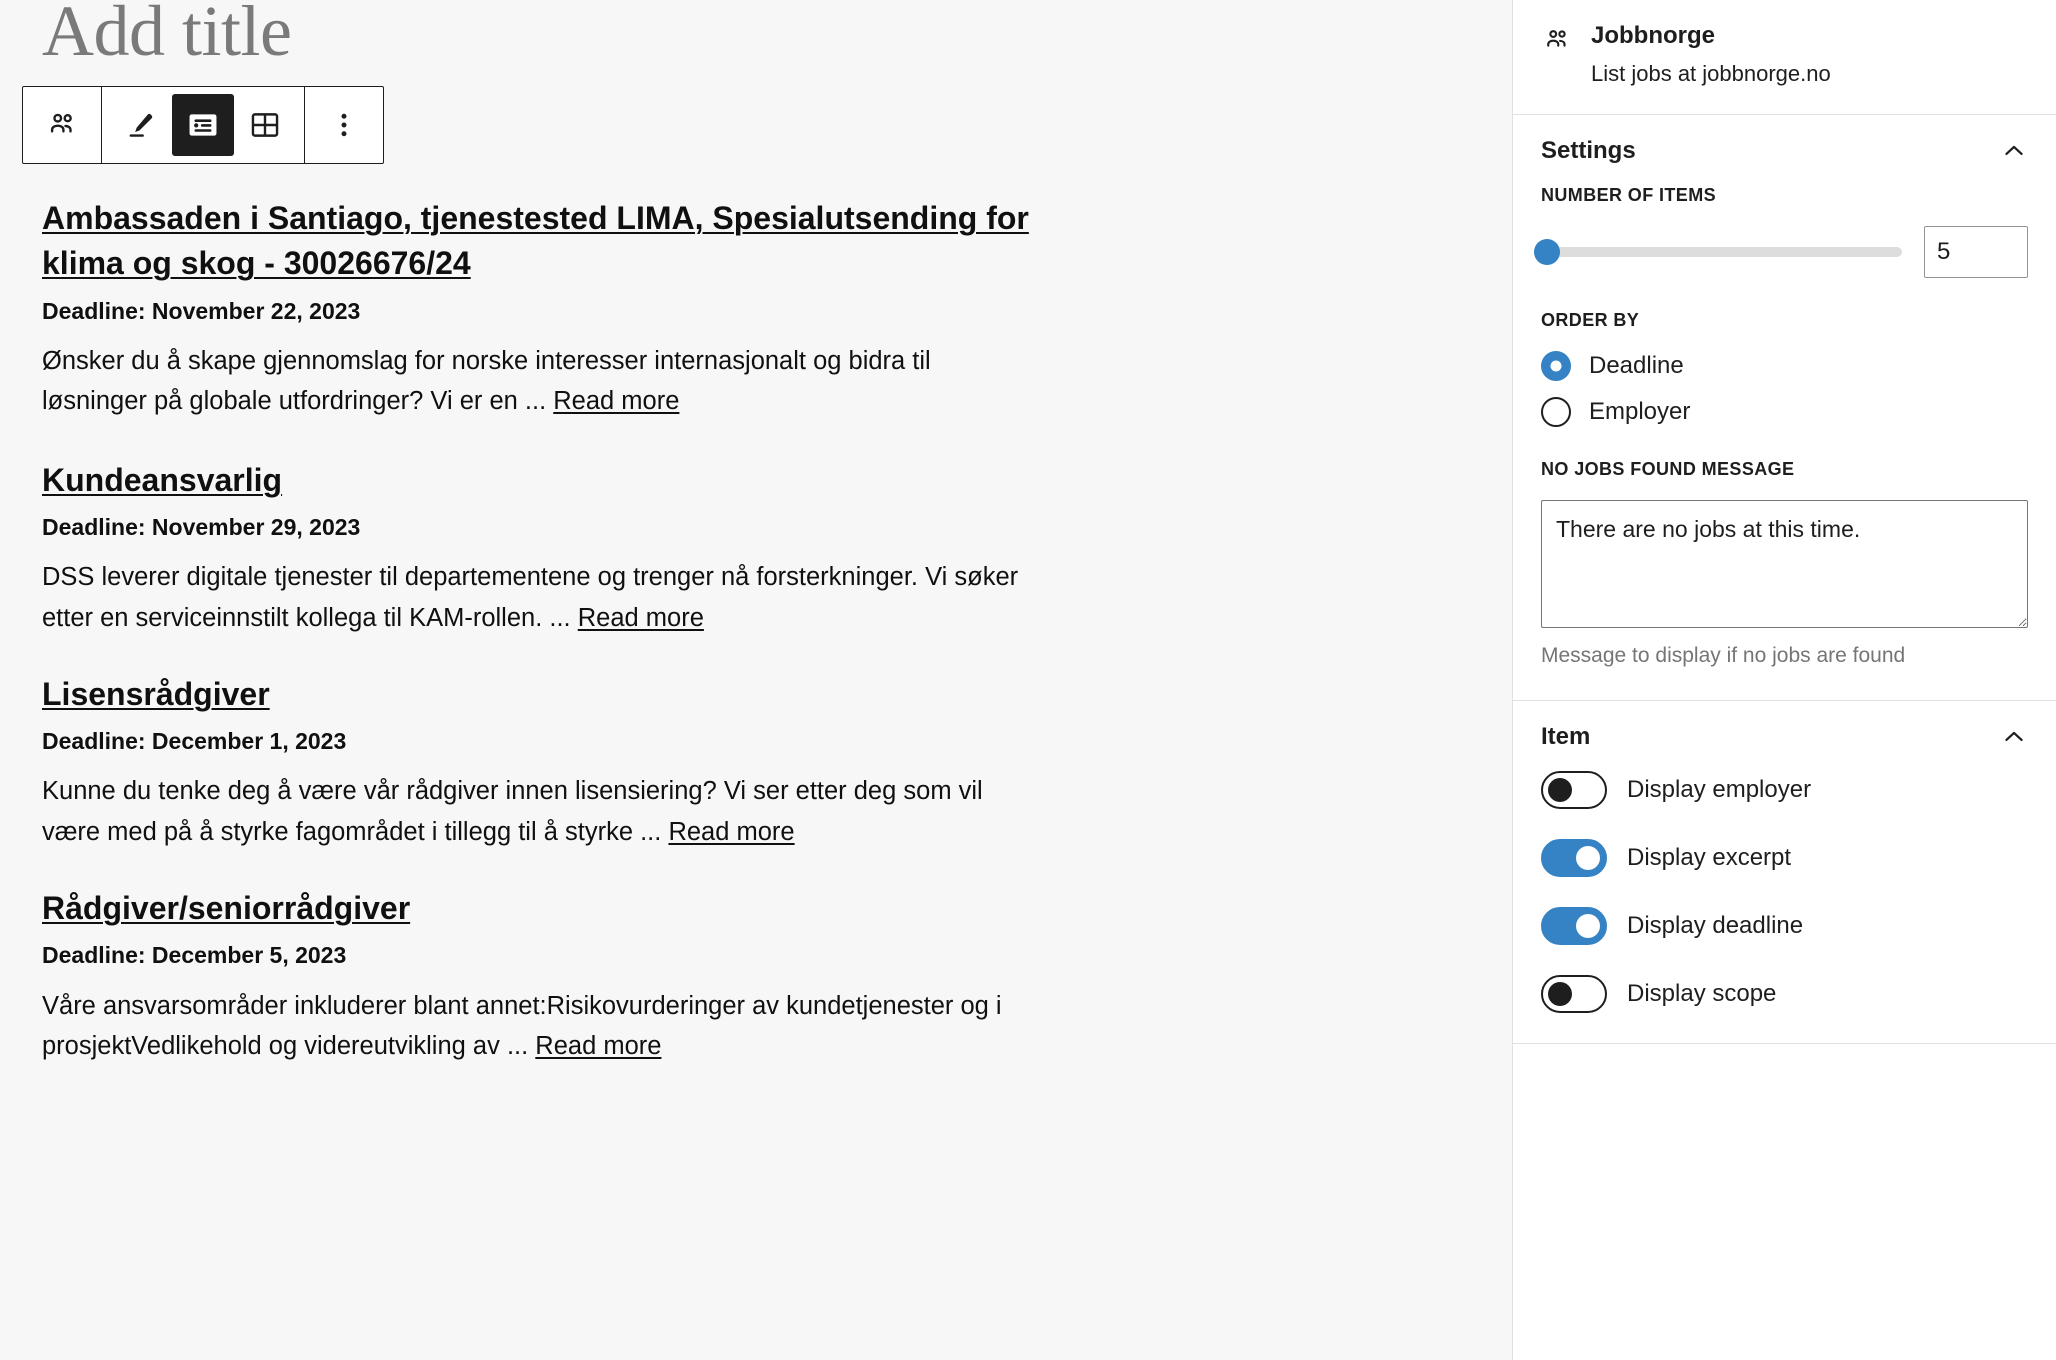 The width and height of the screenshot is (2056, 1360). I want to click on toggle-display-employer-label: Display employer, so click(1719, 789).